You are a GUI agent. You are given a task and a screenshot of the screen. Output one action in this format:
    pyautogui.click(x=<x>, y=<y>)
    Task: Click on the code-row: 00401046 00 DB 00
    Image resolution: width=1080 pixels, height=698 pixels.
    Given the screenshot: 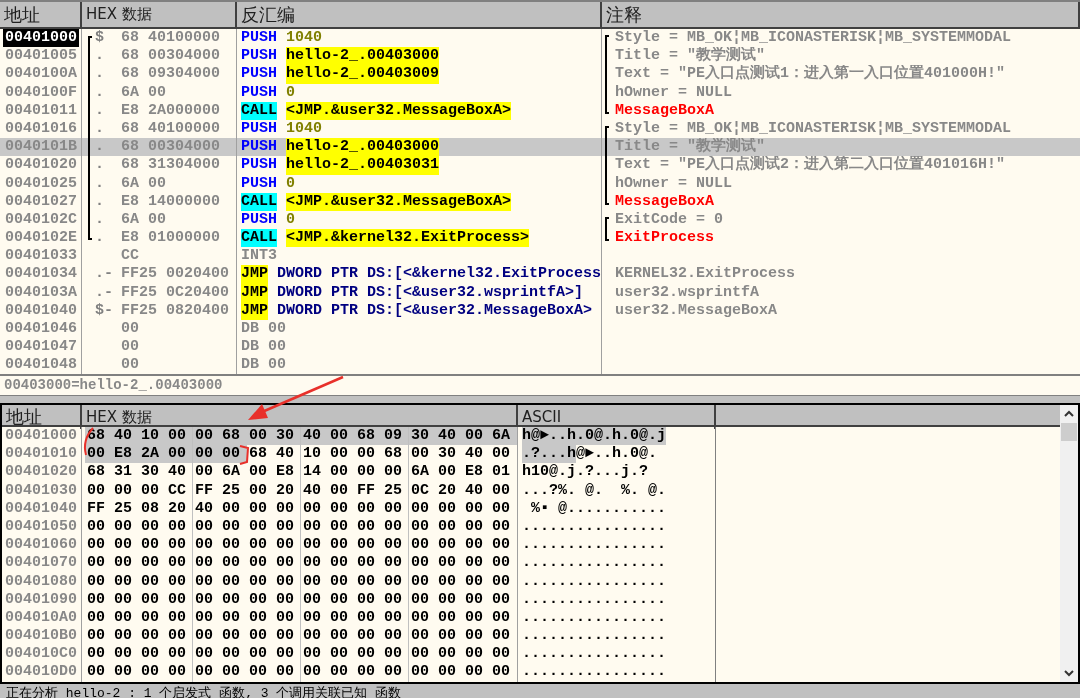 What is the action you would take?
    pyautogui.click(x=540, y=329)
    